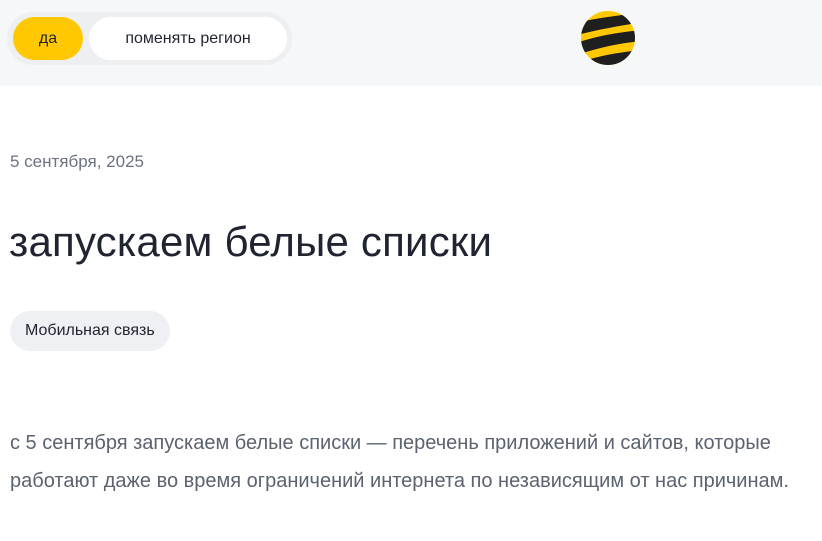  I want to click on region-prompt: да поменять регион, so click(149, 38).